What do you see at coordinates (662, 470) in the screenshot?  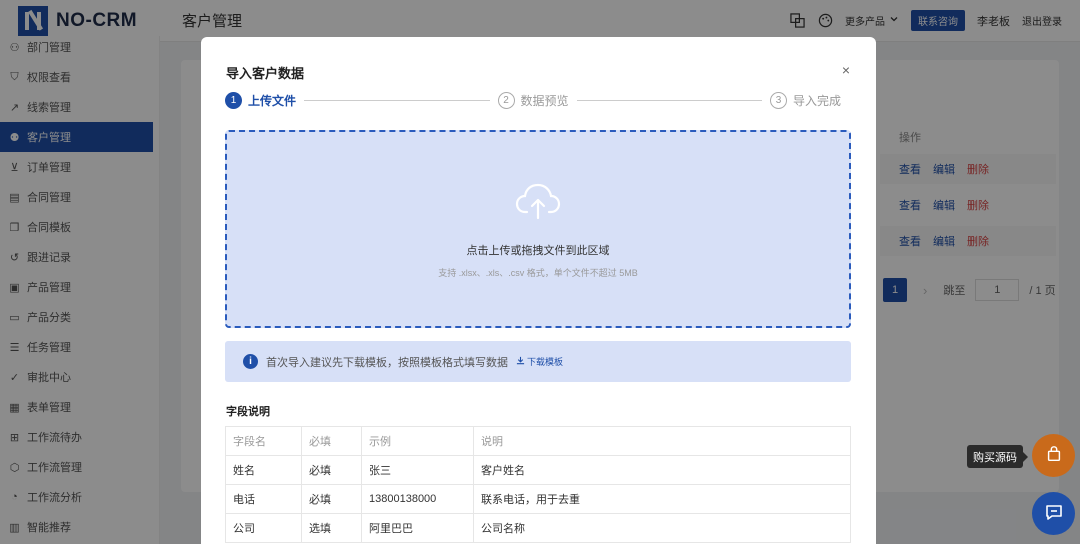 I see `table-cell: 客户姓名` at bounding box center [662, 470].